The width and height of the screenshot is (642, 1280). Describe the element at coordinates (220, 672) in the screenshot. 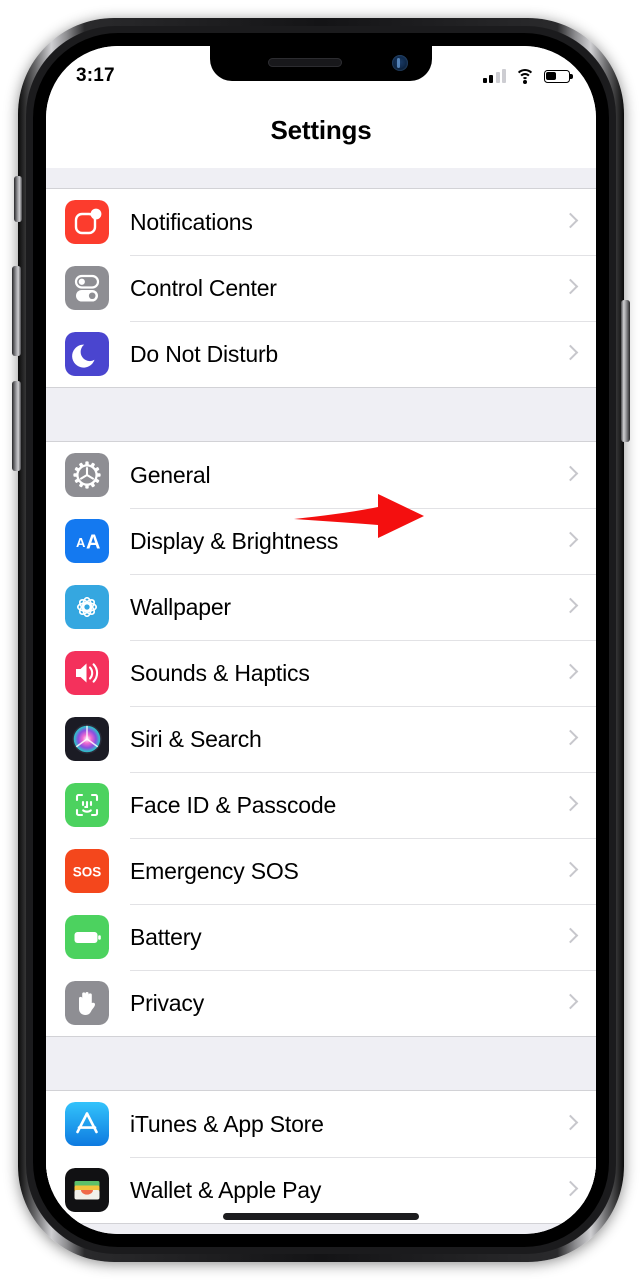

I see `settings-row-label: Sounds & Haptics` at that location.